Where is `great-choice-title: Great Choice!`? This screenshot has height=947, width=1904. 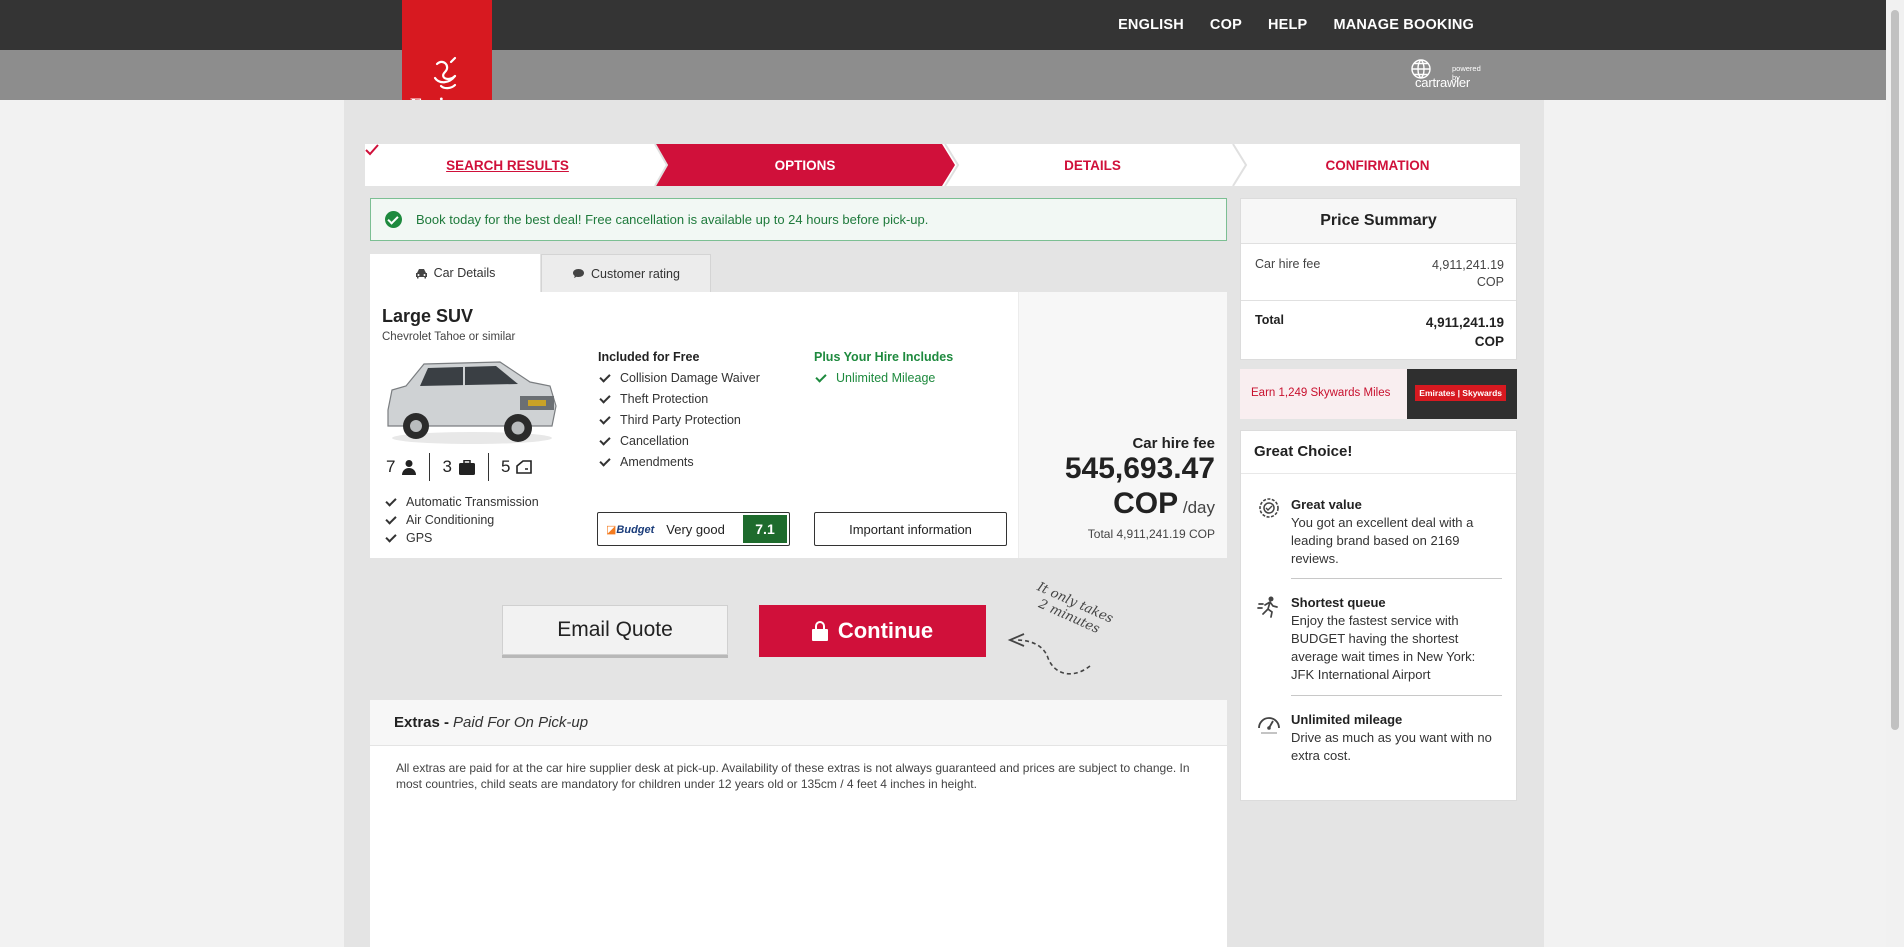
great-choice-title: Great Choice! is located at coordinates (1303, 451).